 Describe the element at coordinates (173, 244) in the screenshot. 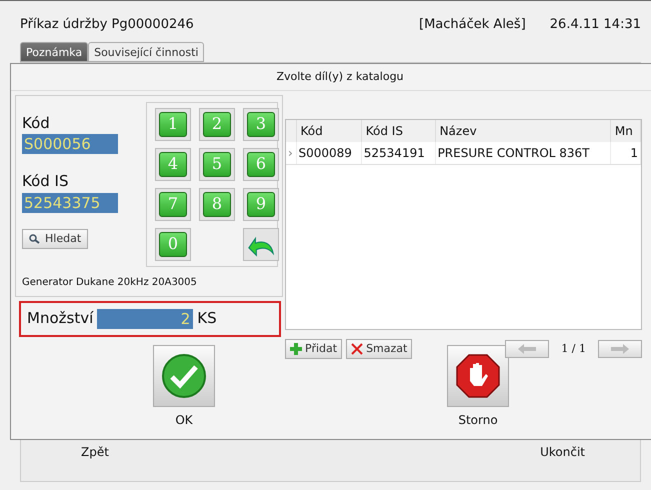

I see `keypad-key: 0` at that location.